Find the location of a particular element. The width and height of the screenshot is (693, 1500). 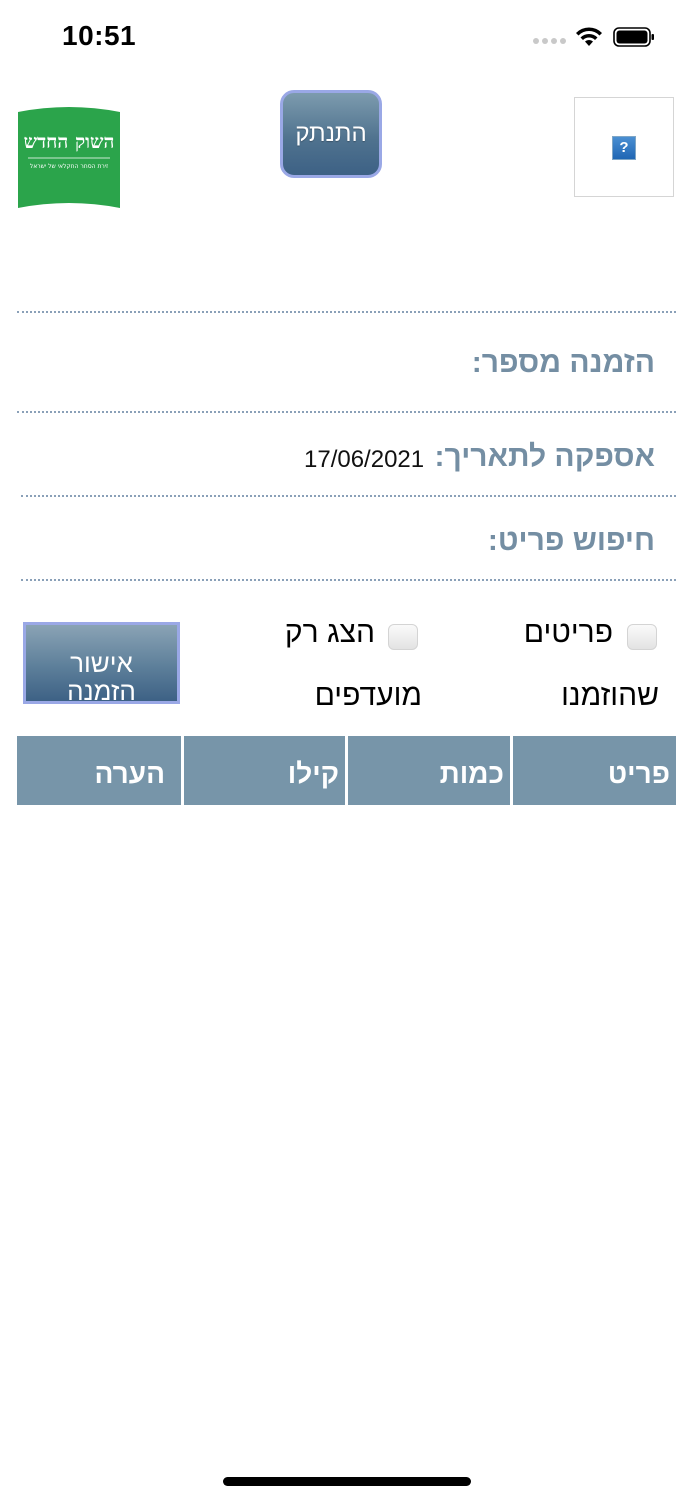

column-header-note: הערה is located at coordinates (99, 770).